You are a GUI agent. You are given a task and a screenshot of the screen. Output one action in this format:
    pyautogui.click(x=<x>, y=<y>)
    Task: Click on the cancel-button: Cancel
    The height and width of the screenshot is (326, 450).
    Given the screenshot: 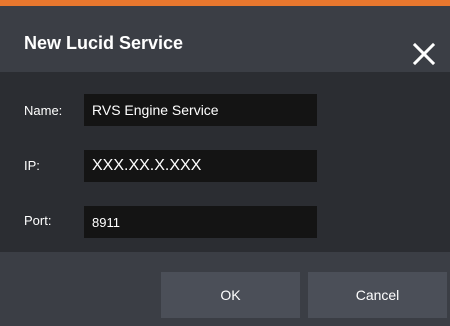 What is the action you would take?
    pyautogui.click(x=377, y=295)
    